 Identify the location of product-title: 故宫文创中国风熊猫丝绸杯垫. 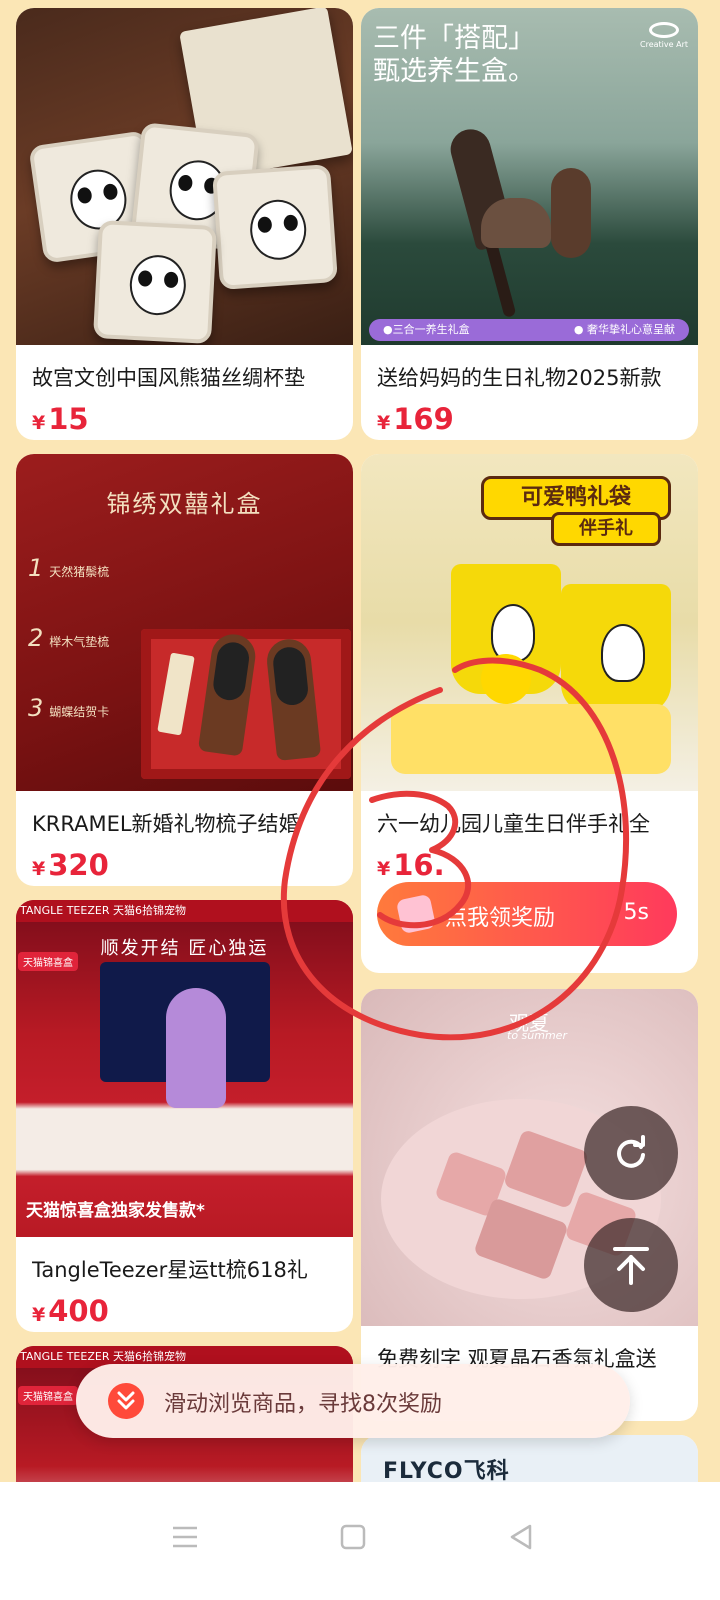
(168, 378).